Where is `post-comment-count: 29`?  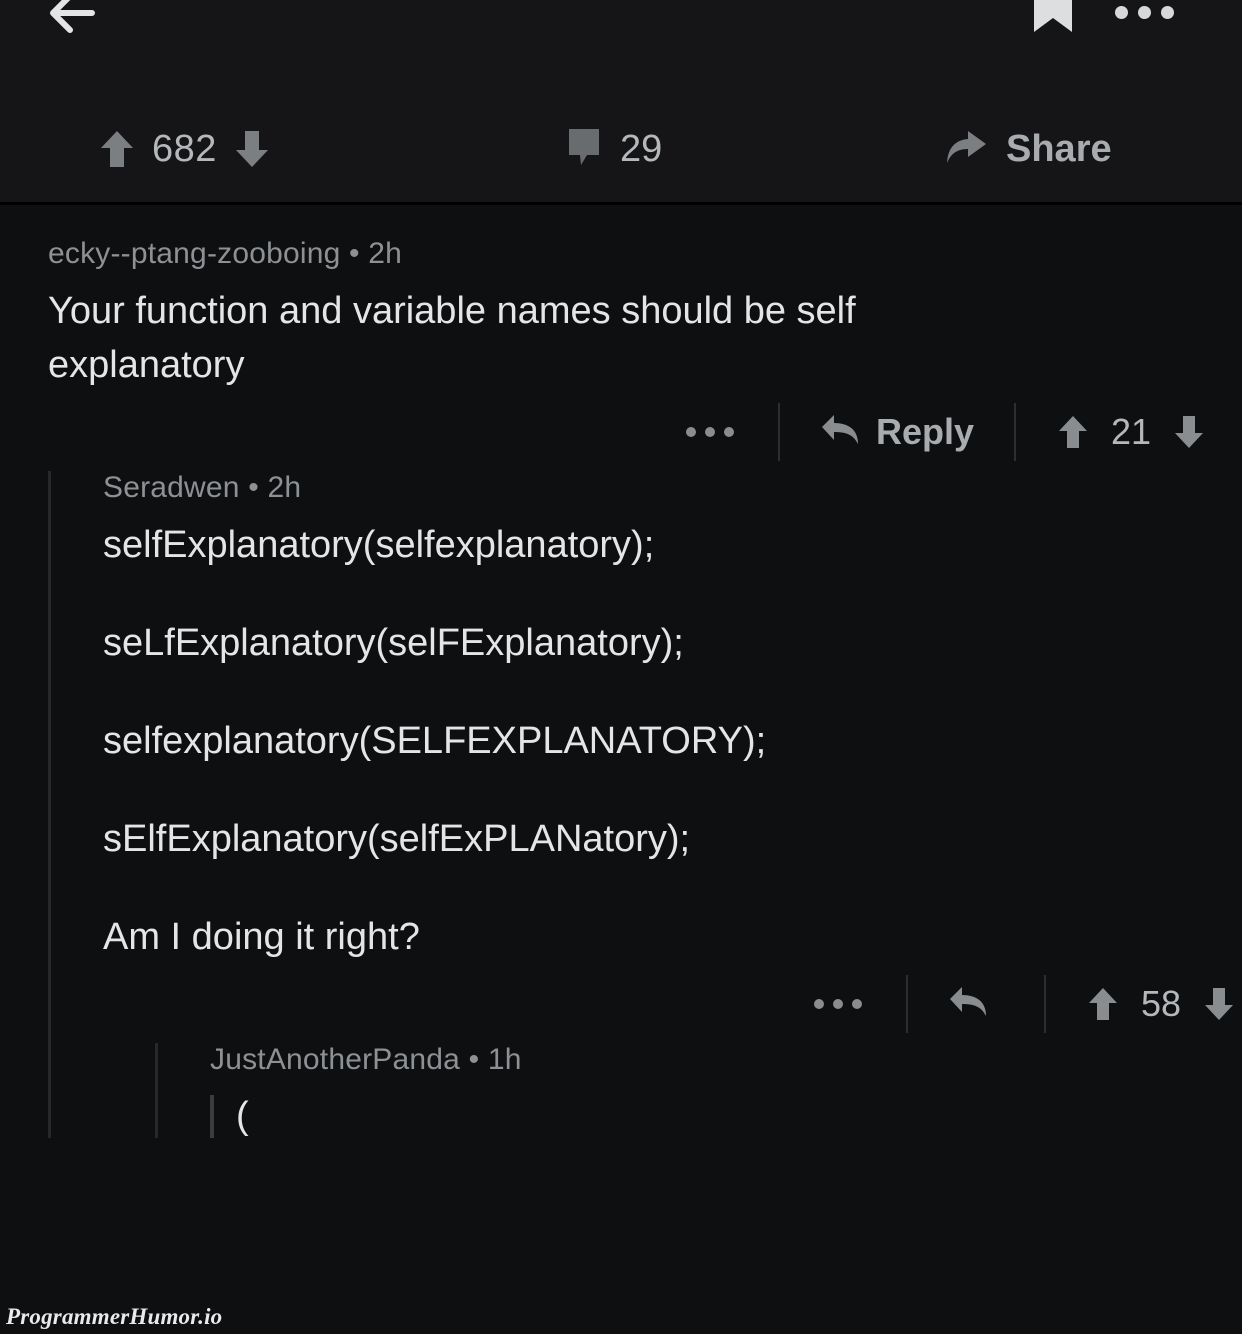
post-comment-count: 29 is located at coordinates (641, 148).